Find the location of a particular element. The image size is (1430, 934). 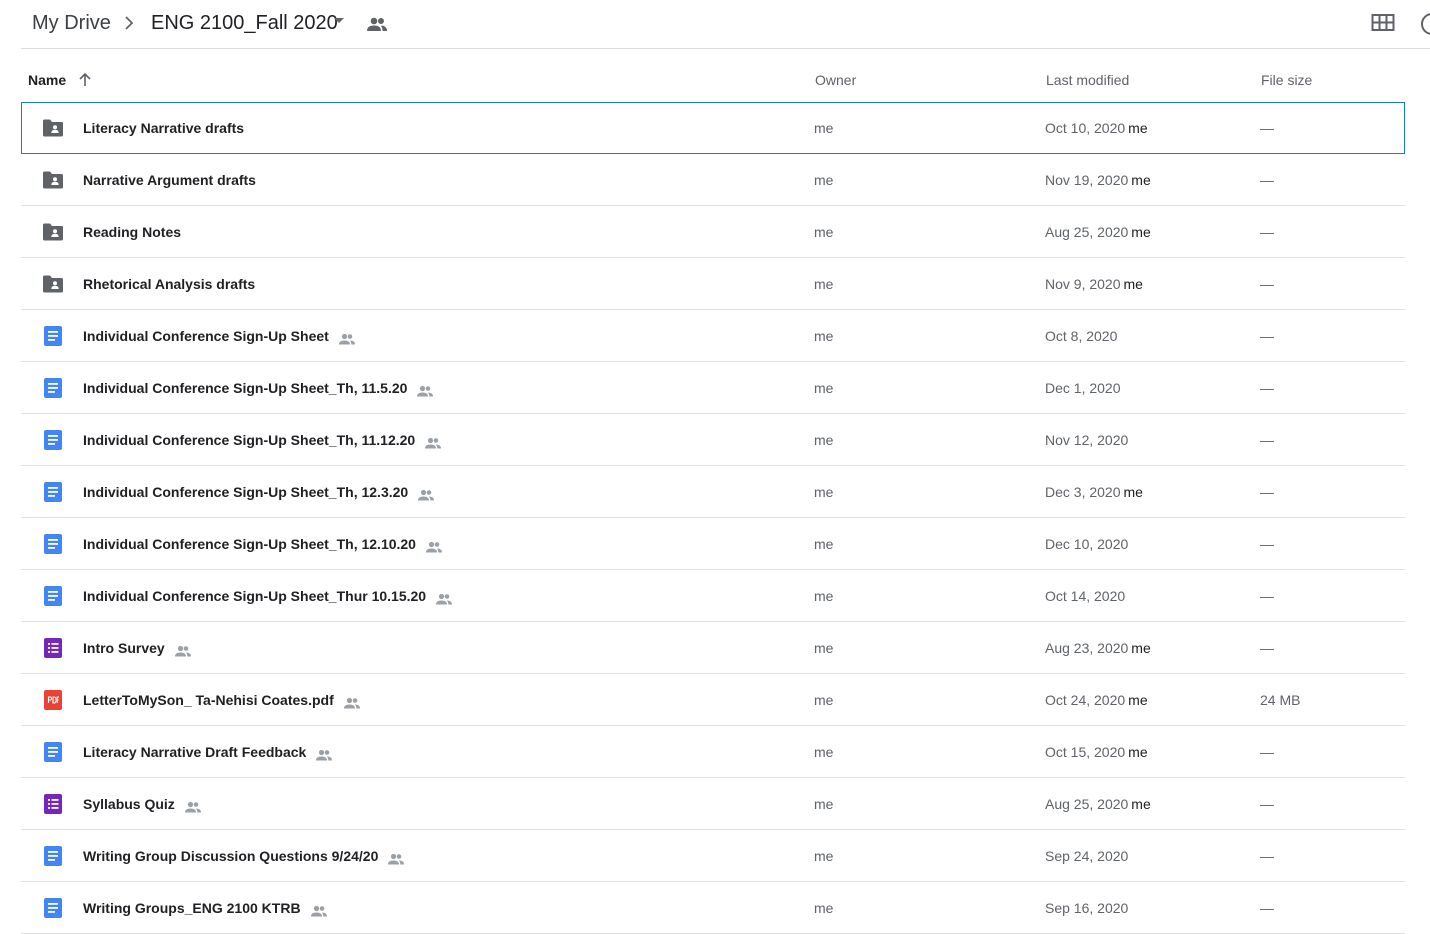

file-last-modified: Dec 1, 2020 is located at coordinates (1083, 388).